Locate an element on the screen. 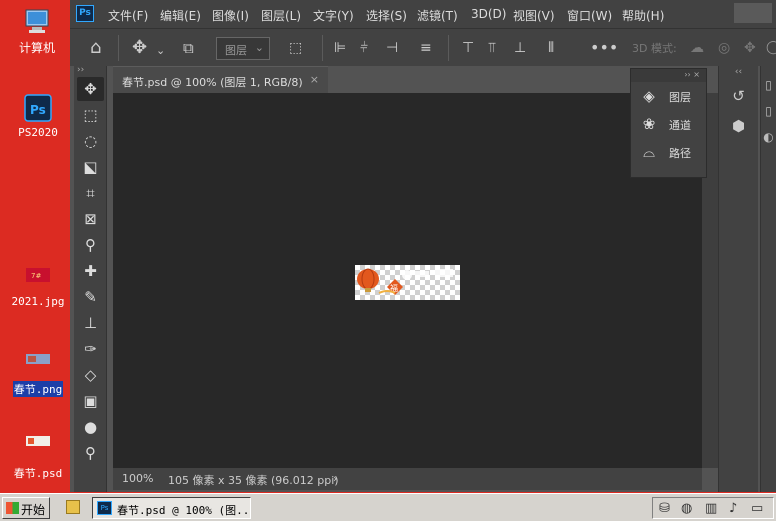  start-button: 开始 is located at coordinates (26, 508).